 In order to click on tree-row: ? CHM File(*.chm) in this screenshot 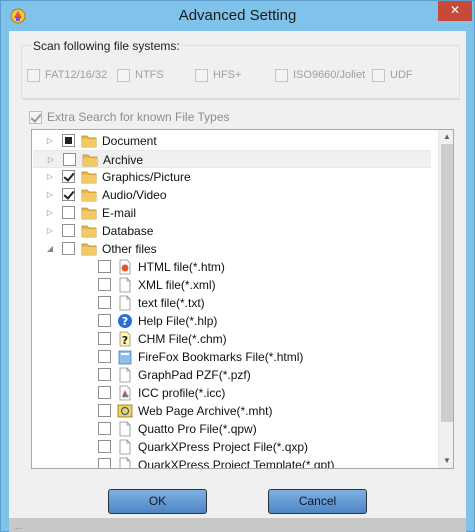, I will do `click(232, 339)`.